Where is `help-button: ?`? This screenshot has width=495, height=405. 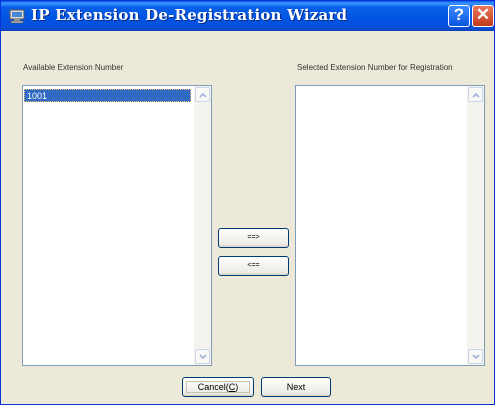 help-button: ? is located at coordinates (459, 16).